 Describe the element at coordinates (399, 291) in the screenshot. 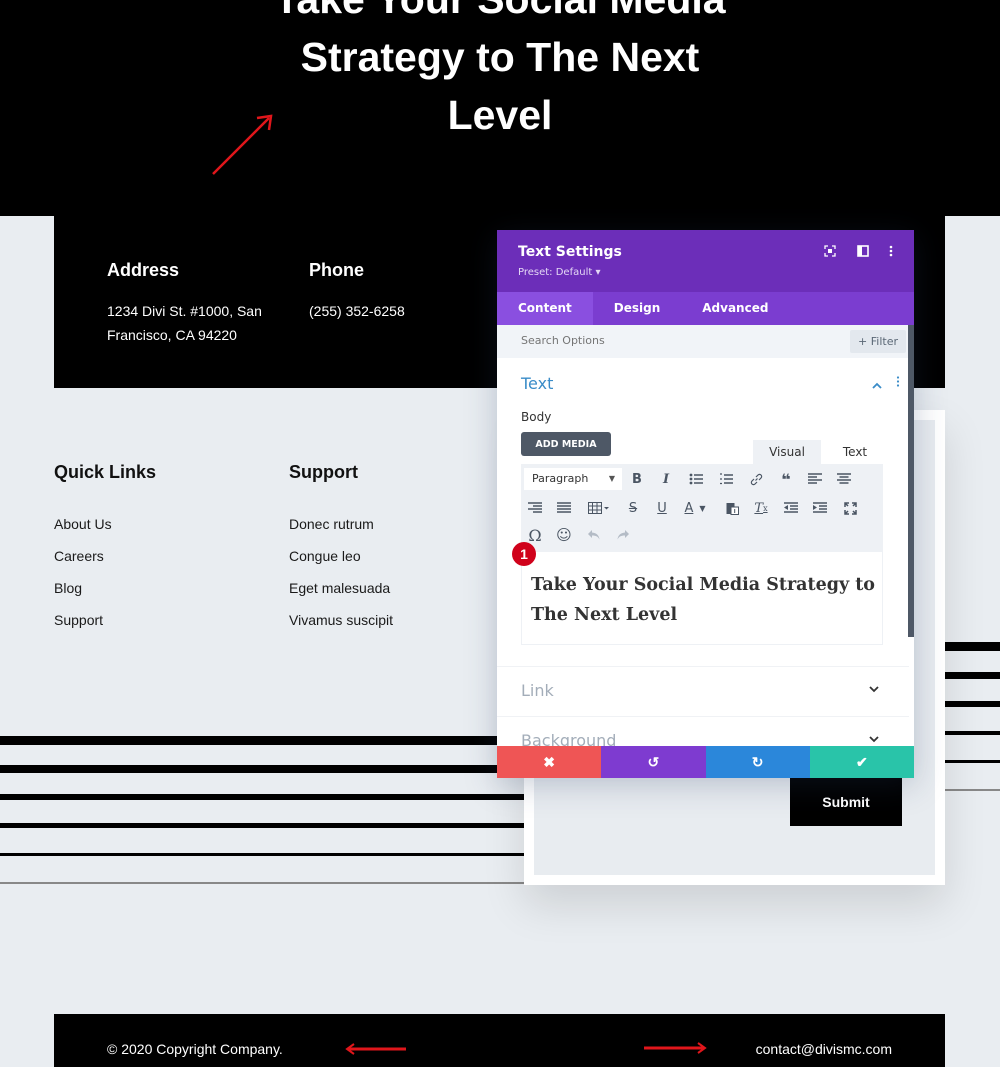

I see `phone-block: Phone (255) 352-6258` at that location.